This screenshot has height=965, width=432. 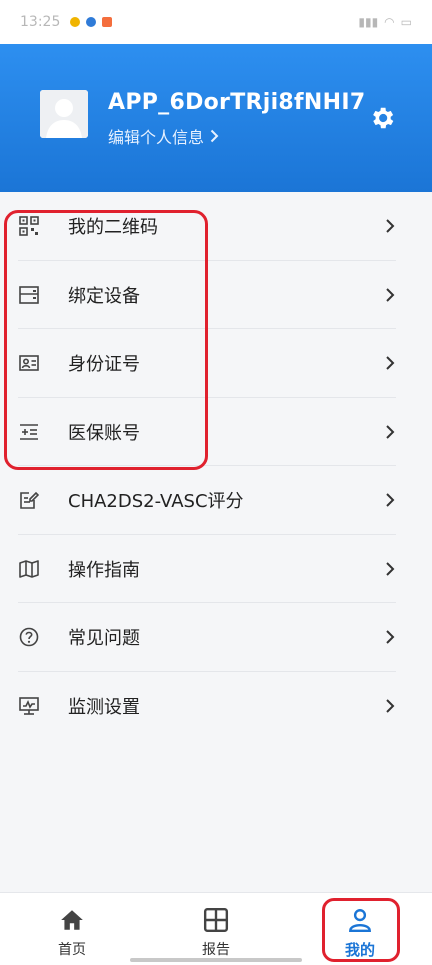 What do you see at coordinates (237, 102) in the screenshot?
I see `username: APP_6DorTRji8fNHI7` at bounding box center [237, 102].